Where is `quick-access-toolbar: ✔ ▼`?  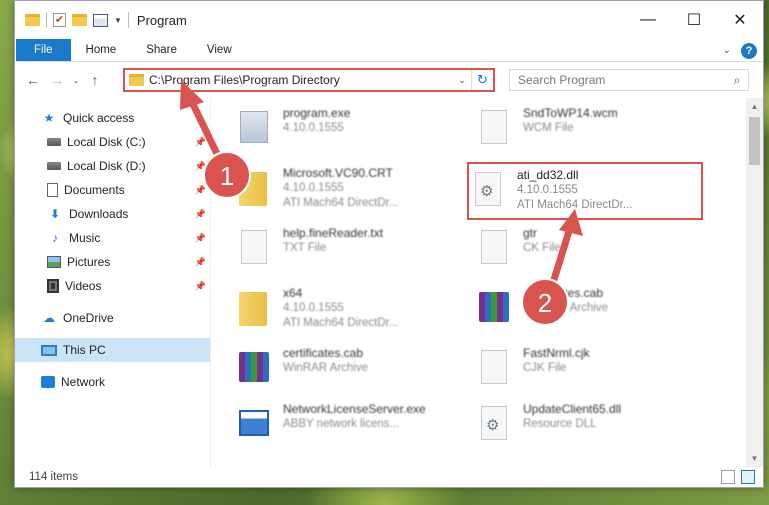 quick-access-toolbar: ✔ ▼ is located at coordinates (72, 20).